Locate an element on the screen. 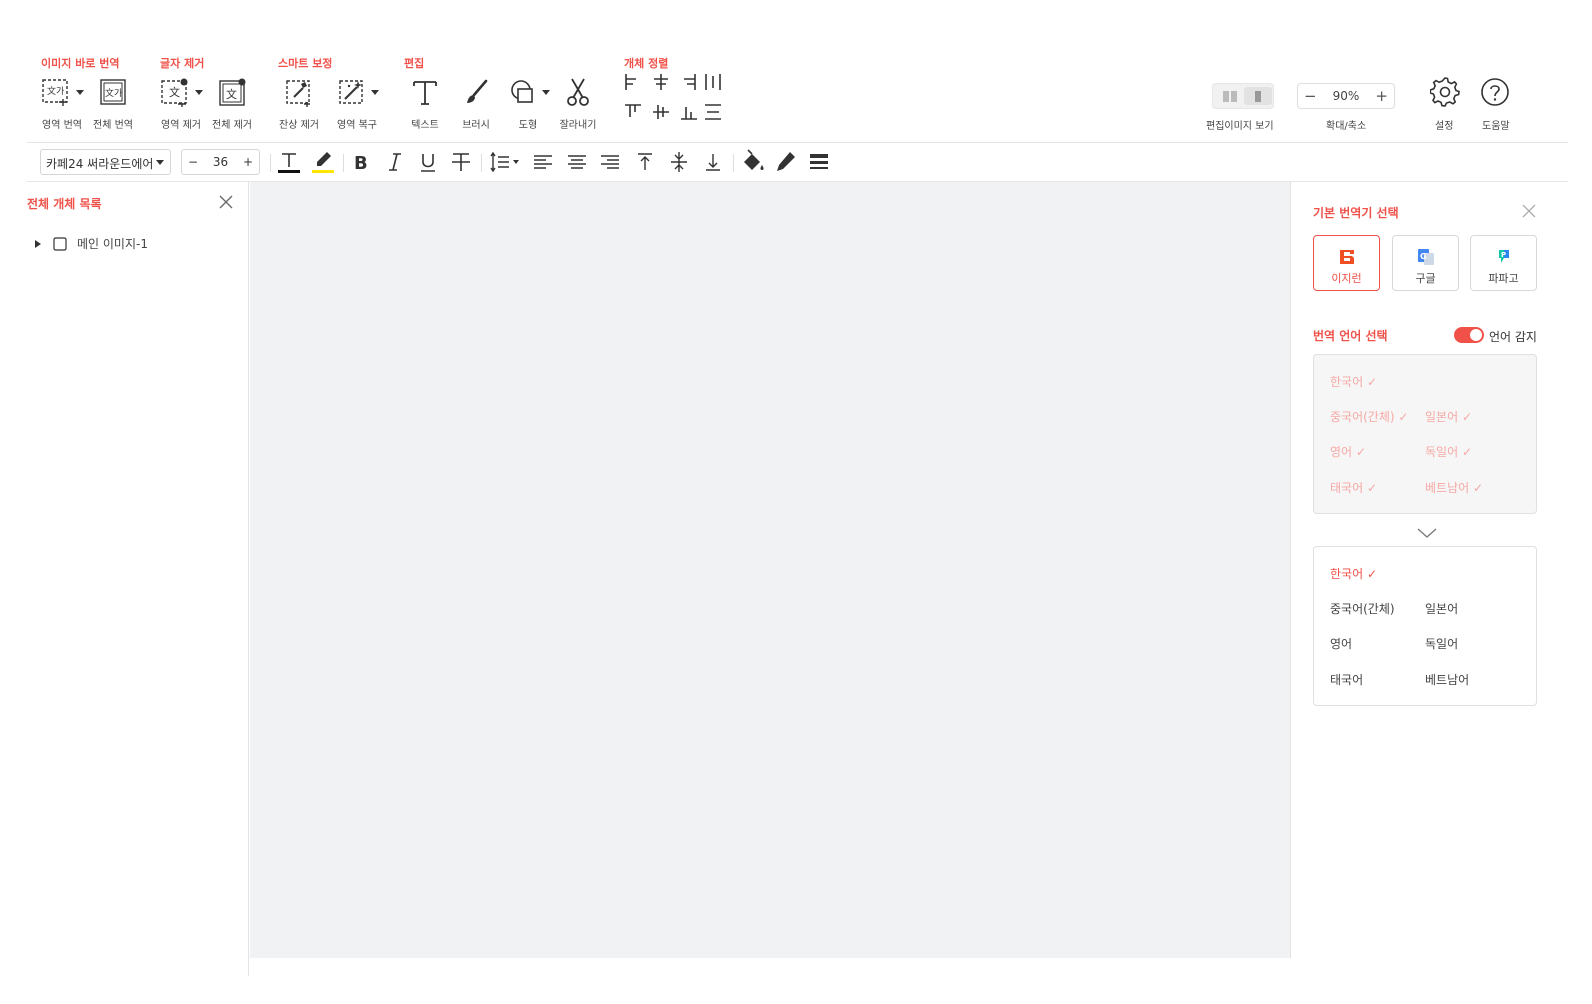 The height and width of the screenshot is (1004, 1592). fill-color-button is located at coordinates (752, 162).